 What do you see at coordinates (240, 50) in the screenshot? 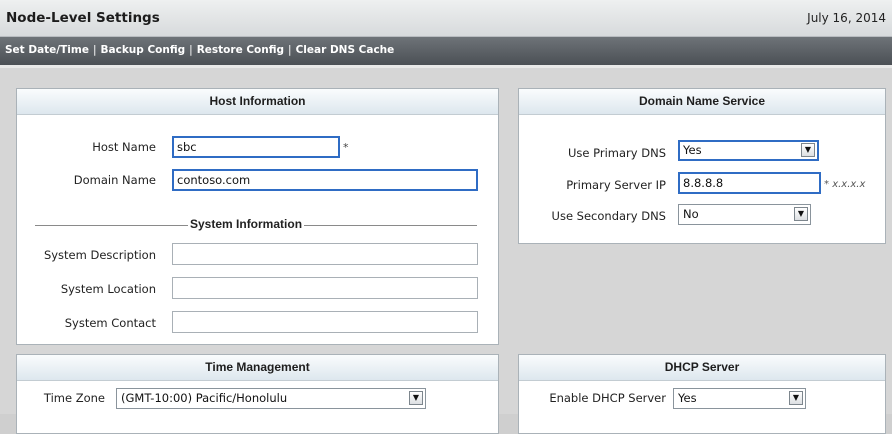
I see `restore-config-link: Restore Config` at bounding box center [240, 50].